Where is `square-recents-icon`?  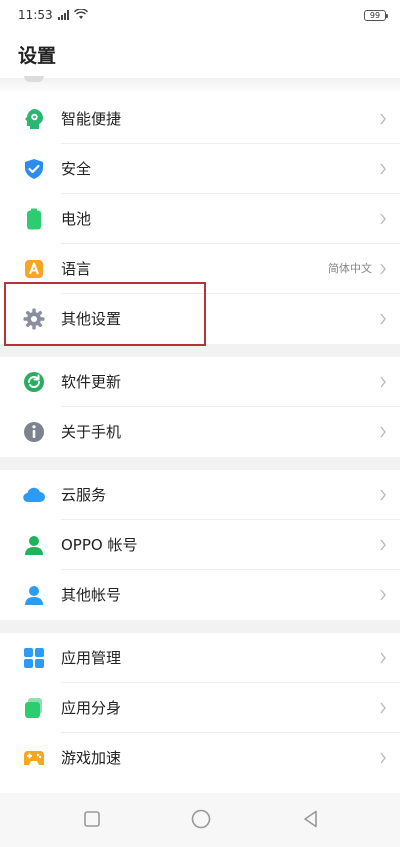 square-recents-icon is located at coordinates (92, 819).